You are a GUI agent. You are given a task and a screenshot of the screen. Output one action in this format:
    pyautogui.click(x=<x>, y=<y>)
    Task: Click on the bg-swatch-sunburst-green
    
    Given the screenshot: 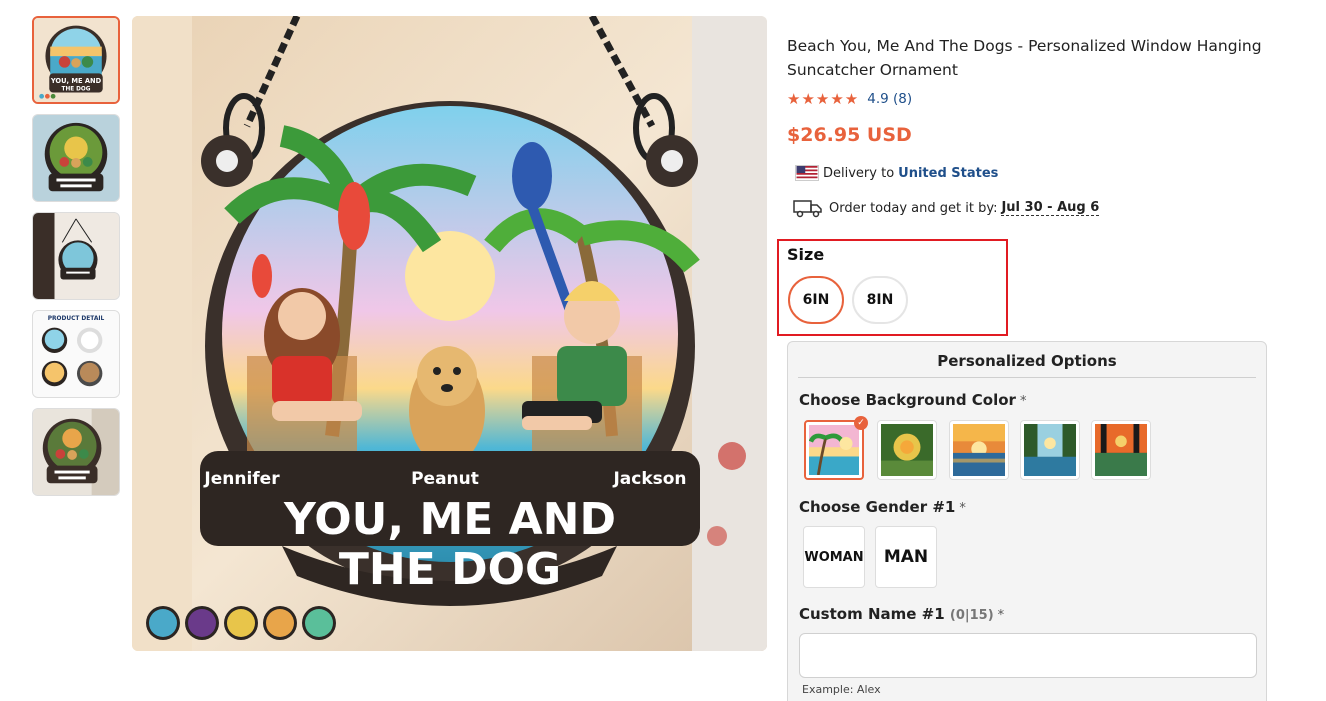 What is the action you would take?
    pyautogui.click(x=907, y=450)
    